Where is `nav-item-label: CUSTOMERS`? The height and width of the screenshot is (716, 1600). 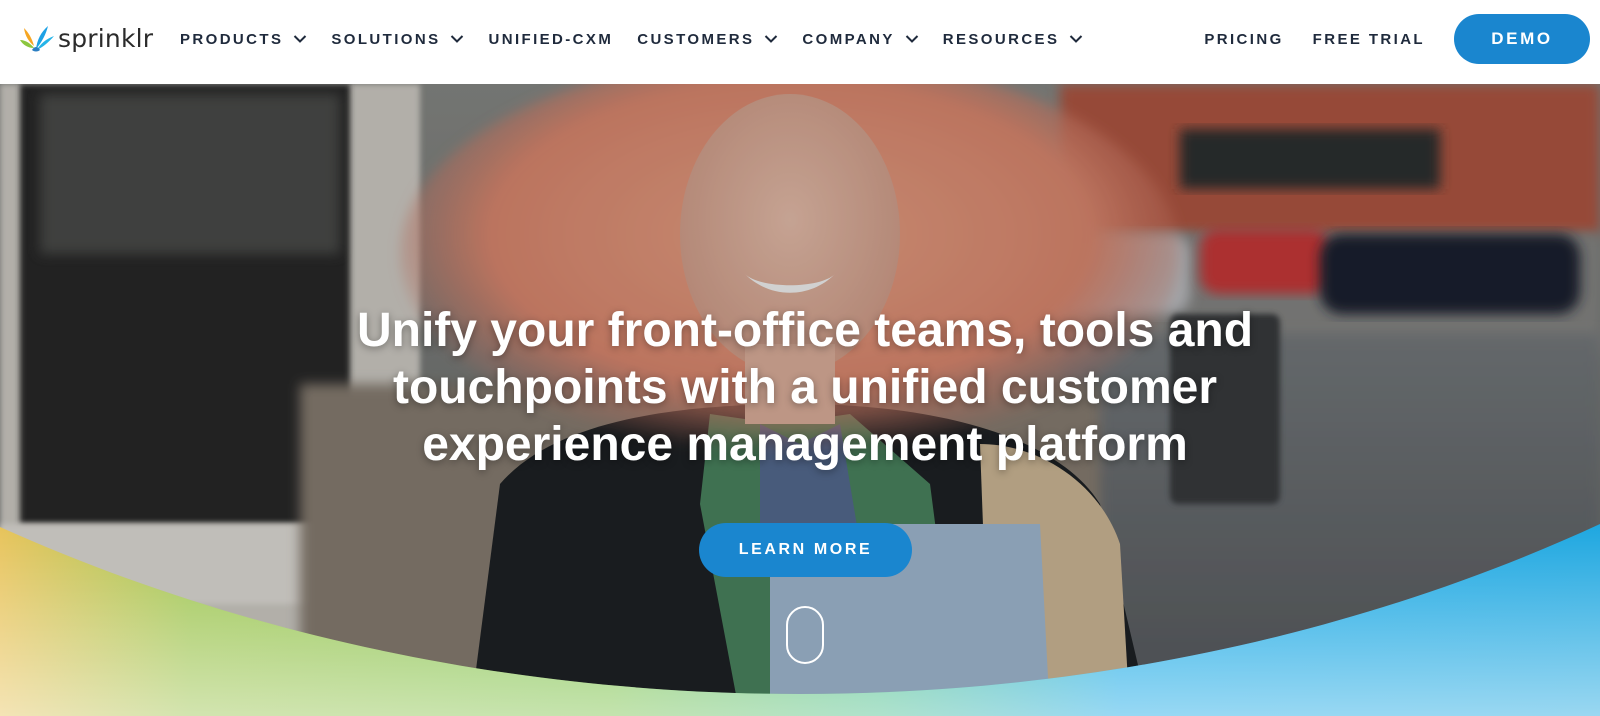 nav-item-label: CUSTOMERS is located at coordinates (696, 39).